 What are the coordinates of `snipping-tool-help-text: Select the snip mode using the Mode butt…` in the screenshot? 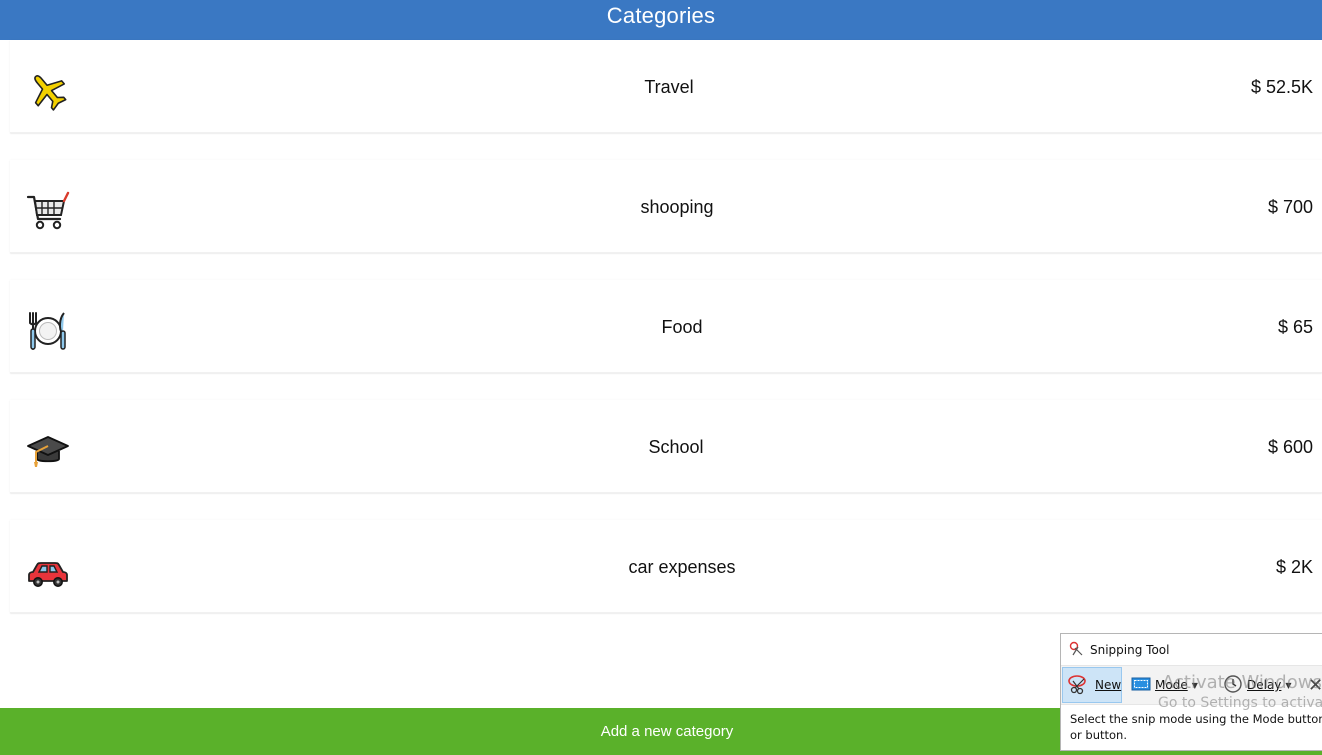 It's located at (1196, 727).